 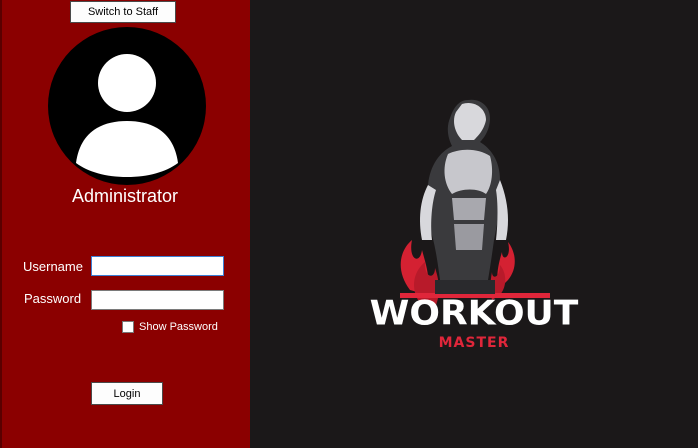 What do you see at coordinates (128, 327) in the screenshot?
I see `show-password-checkbox` at bounding box center [128, 327].